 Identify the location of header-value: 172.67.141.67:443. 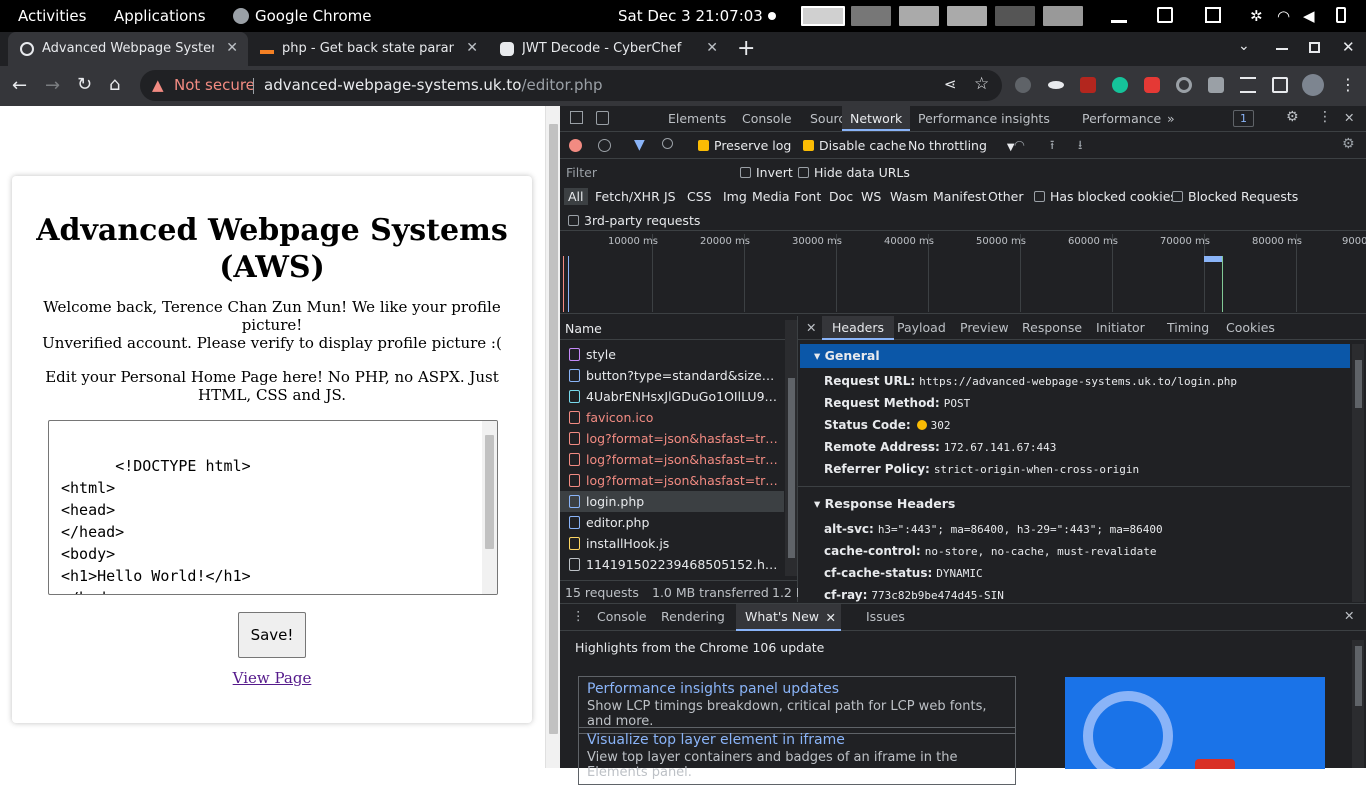
(1000, 447).